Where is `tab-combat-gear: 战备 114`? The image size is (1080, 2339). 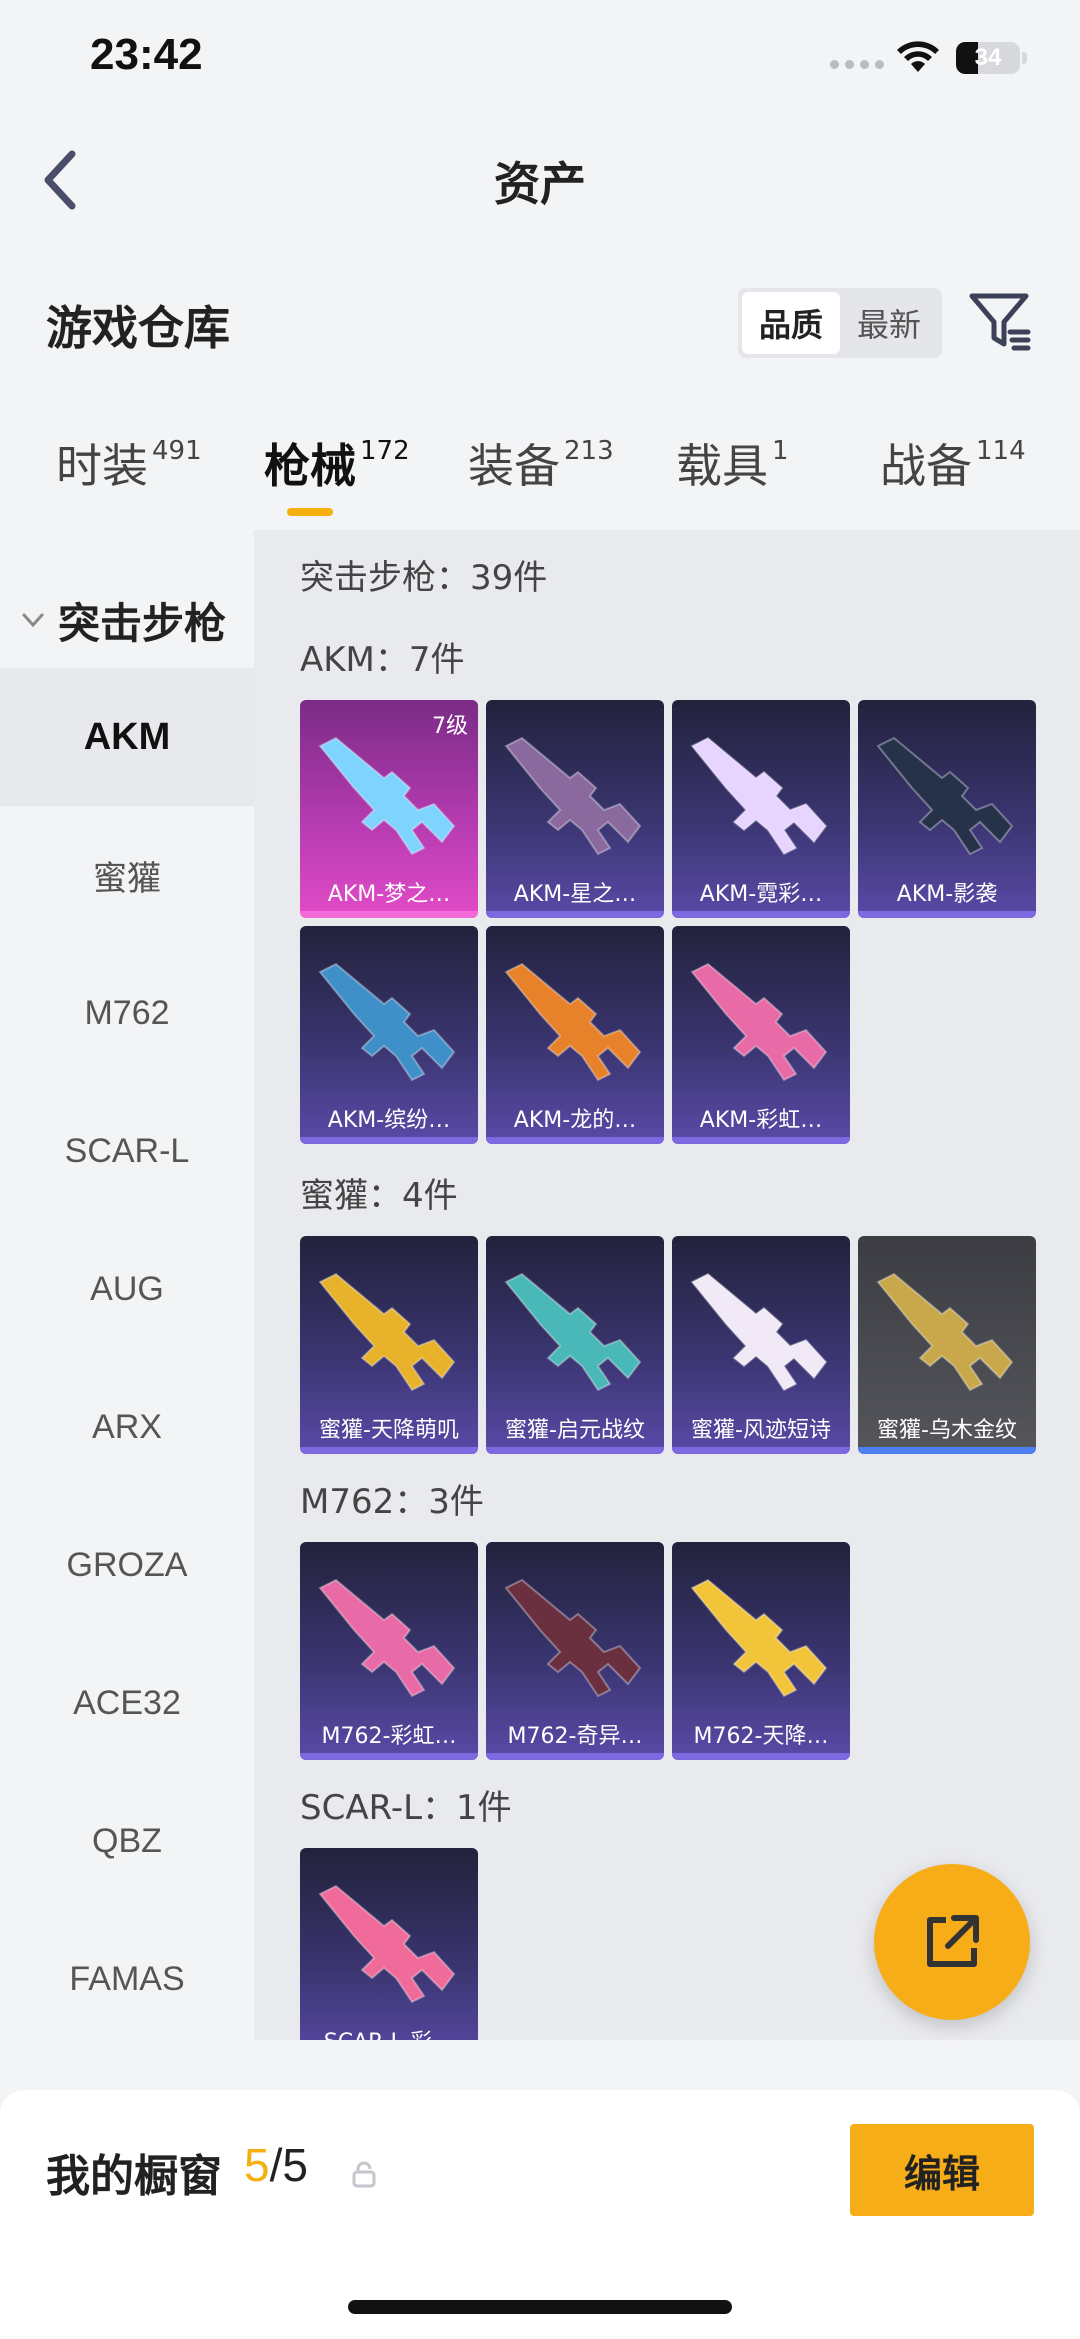 tab-combat-gear: 战备 114 is located at coordinates (953, 463).